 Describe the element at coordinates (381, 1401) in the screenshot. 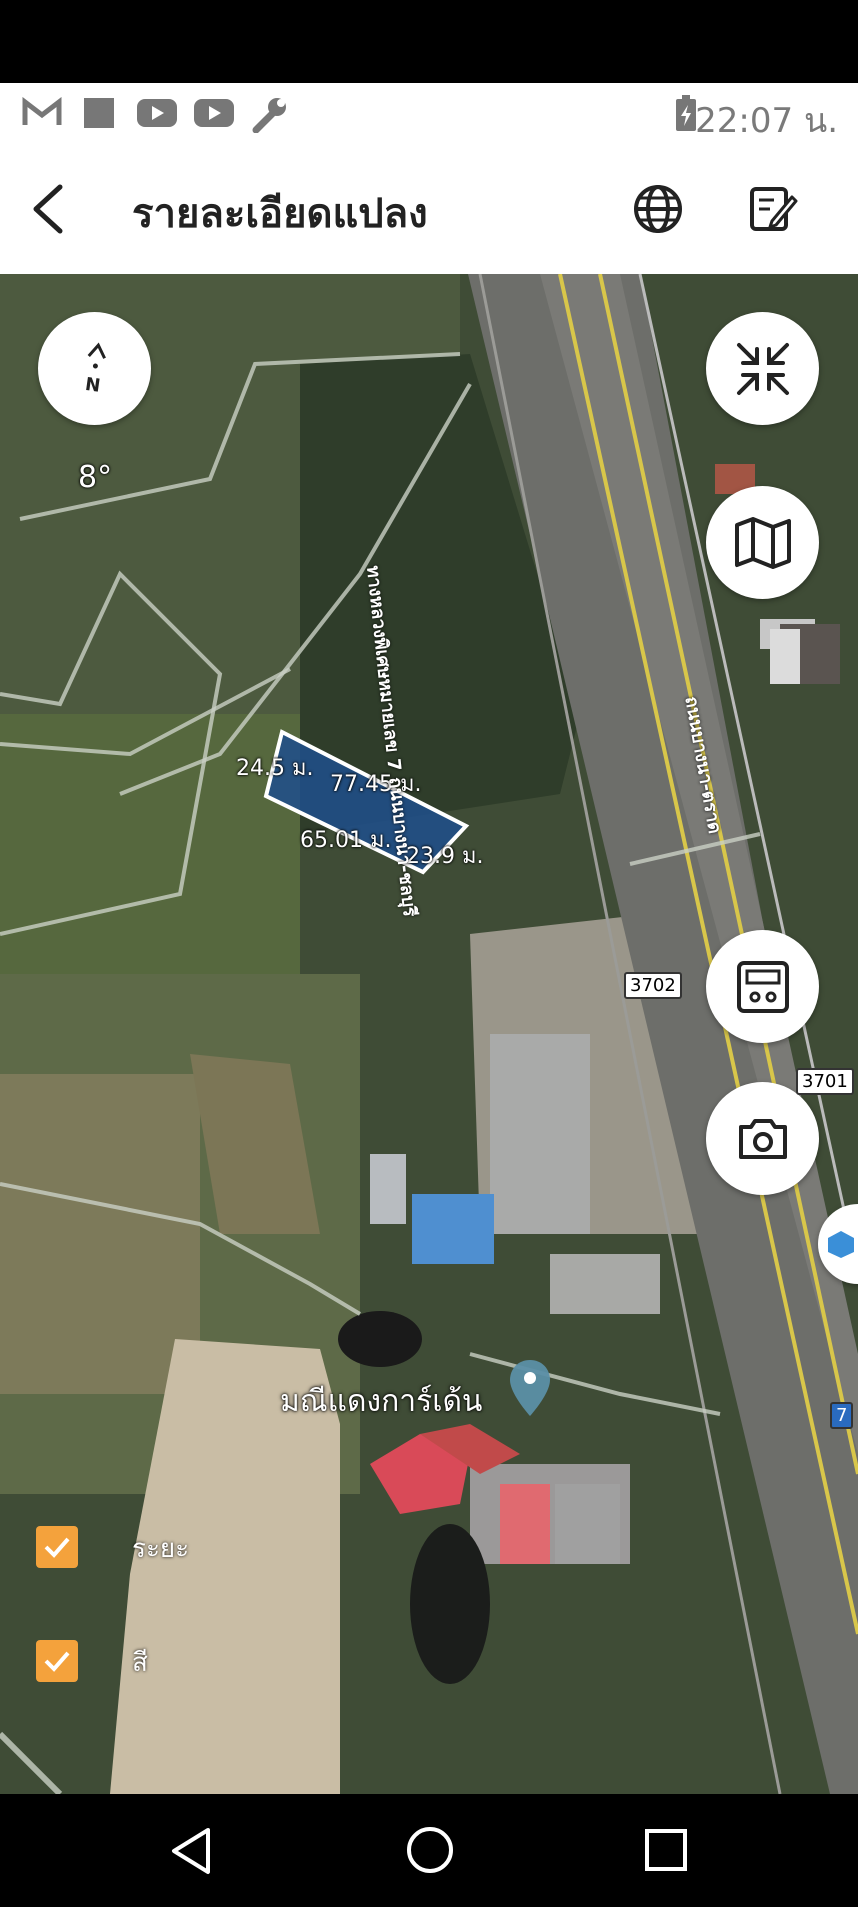

I see `place-label: มณีแดงการ์เด้น` at that location.